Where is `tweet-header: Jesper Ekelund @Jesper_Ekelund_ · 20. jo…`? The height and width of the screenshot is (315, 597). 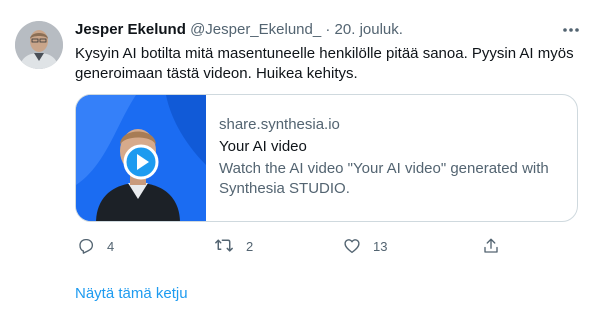
tweet-header: Jesper Ekelund @Jesper_Ekelund_ · 20. jo… is located at coordinates (239, 30).